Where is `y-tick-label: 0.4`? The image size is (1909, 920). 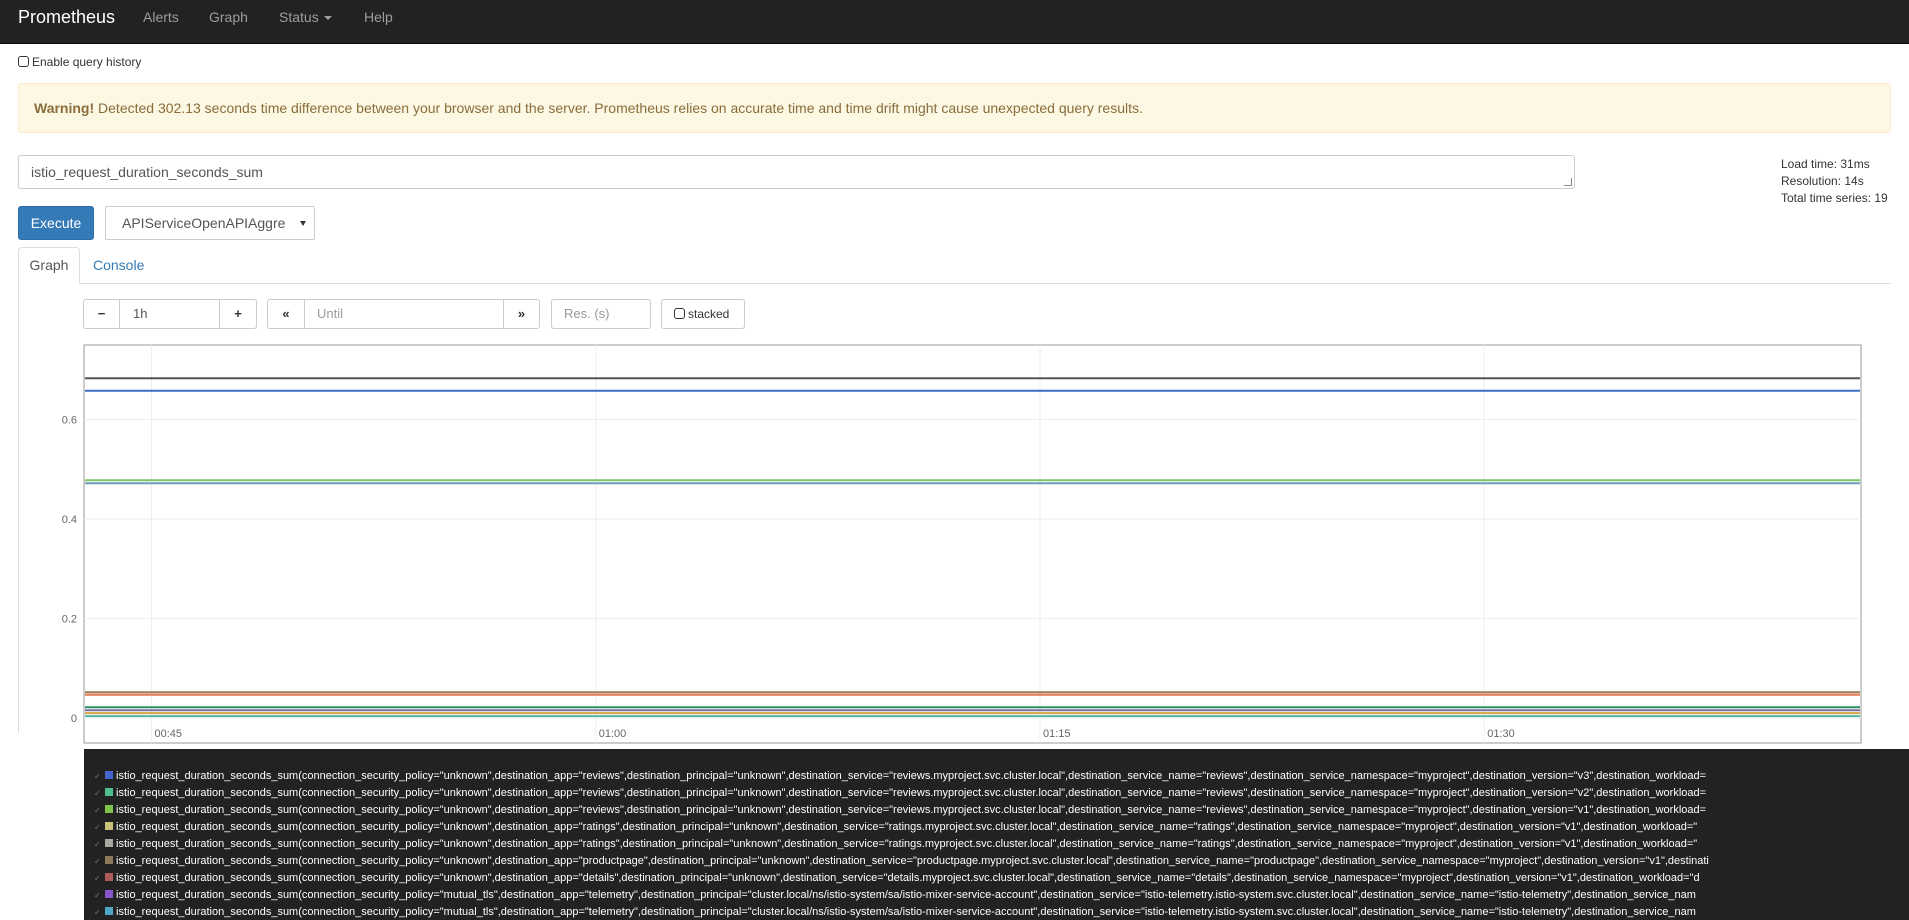
y-tick-label: 0.4 is located at coordinates (69, 520).